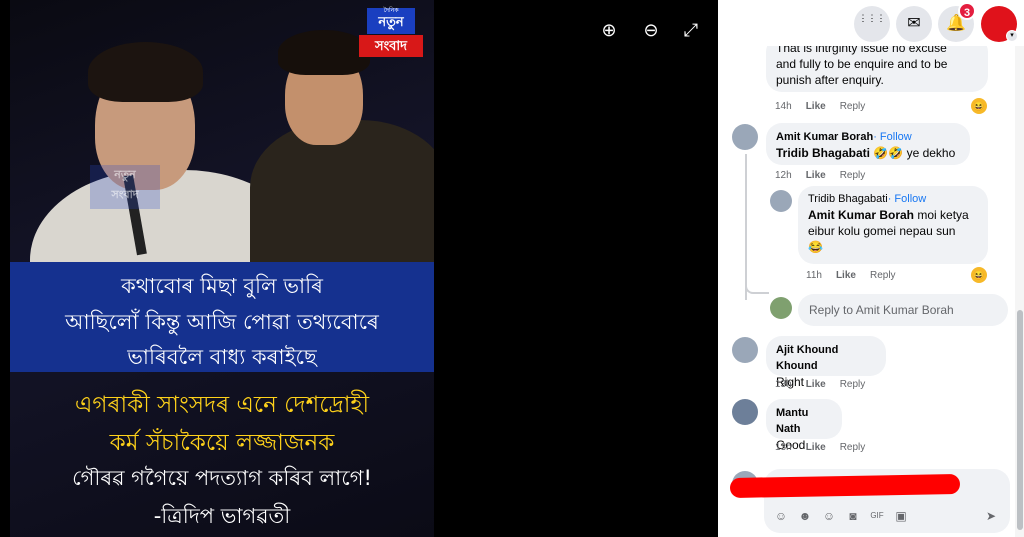 This screenshot has height=537, width=1024. What do you see at coordinates (125, 175) in the screenshot?
I see `watermark-top: নতুন` at bounding box center [125, 175].